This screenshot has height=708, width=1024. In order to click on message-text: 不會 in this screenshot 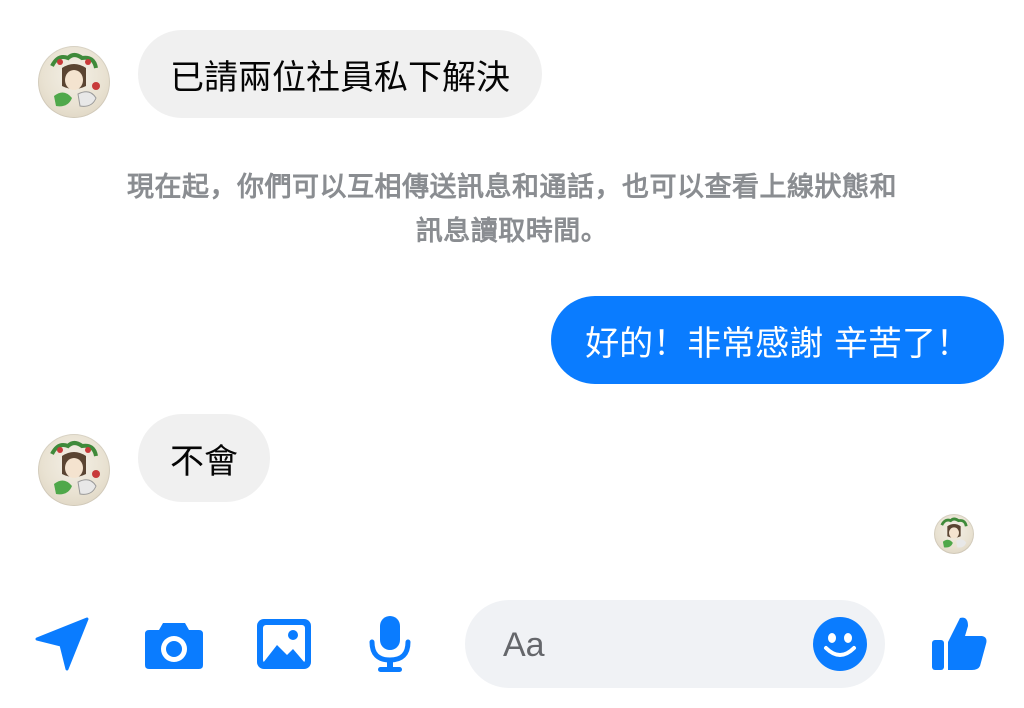, I will do `click(204, 461)`.